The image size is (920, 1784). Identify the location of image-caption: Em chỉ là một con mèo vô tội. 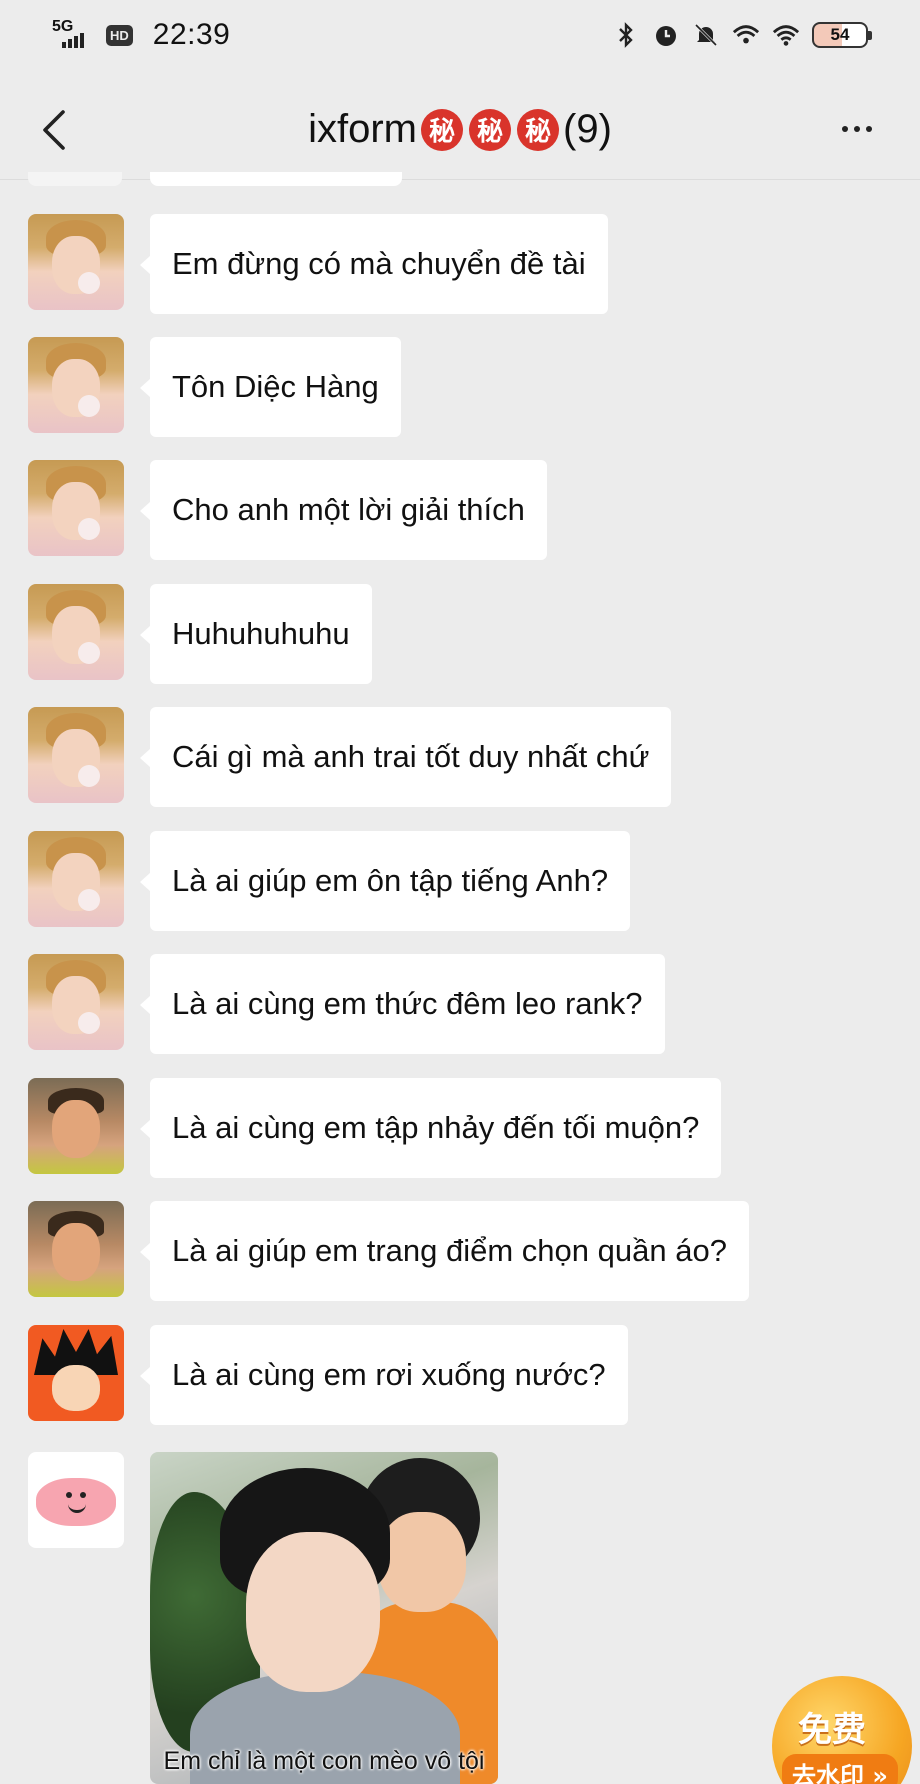
(324, 1760).